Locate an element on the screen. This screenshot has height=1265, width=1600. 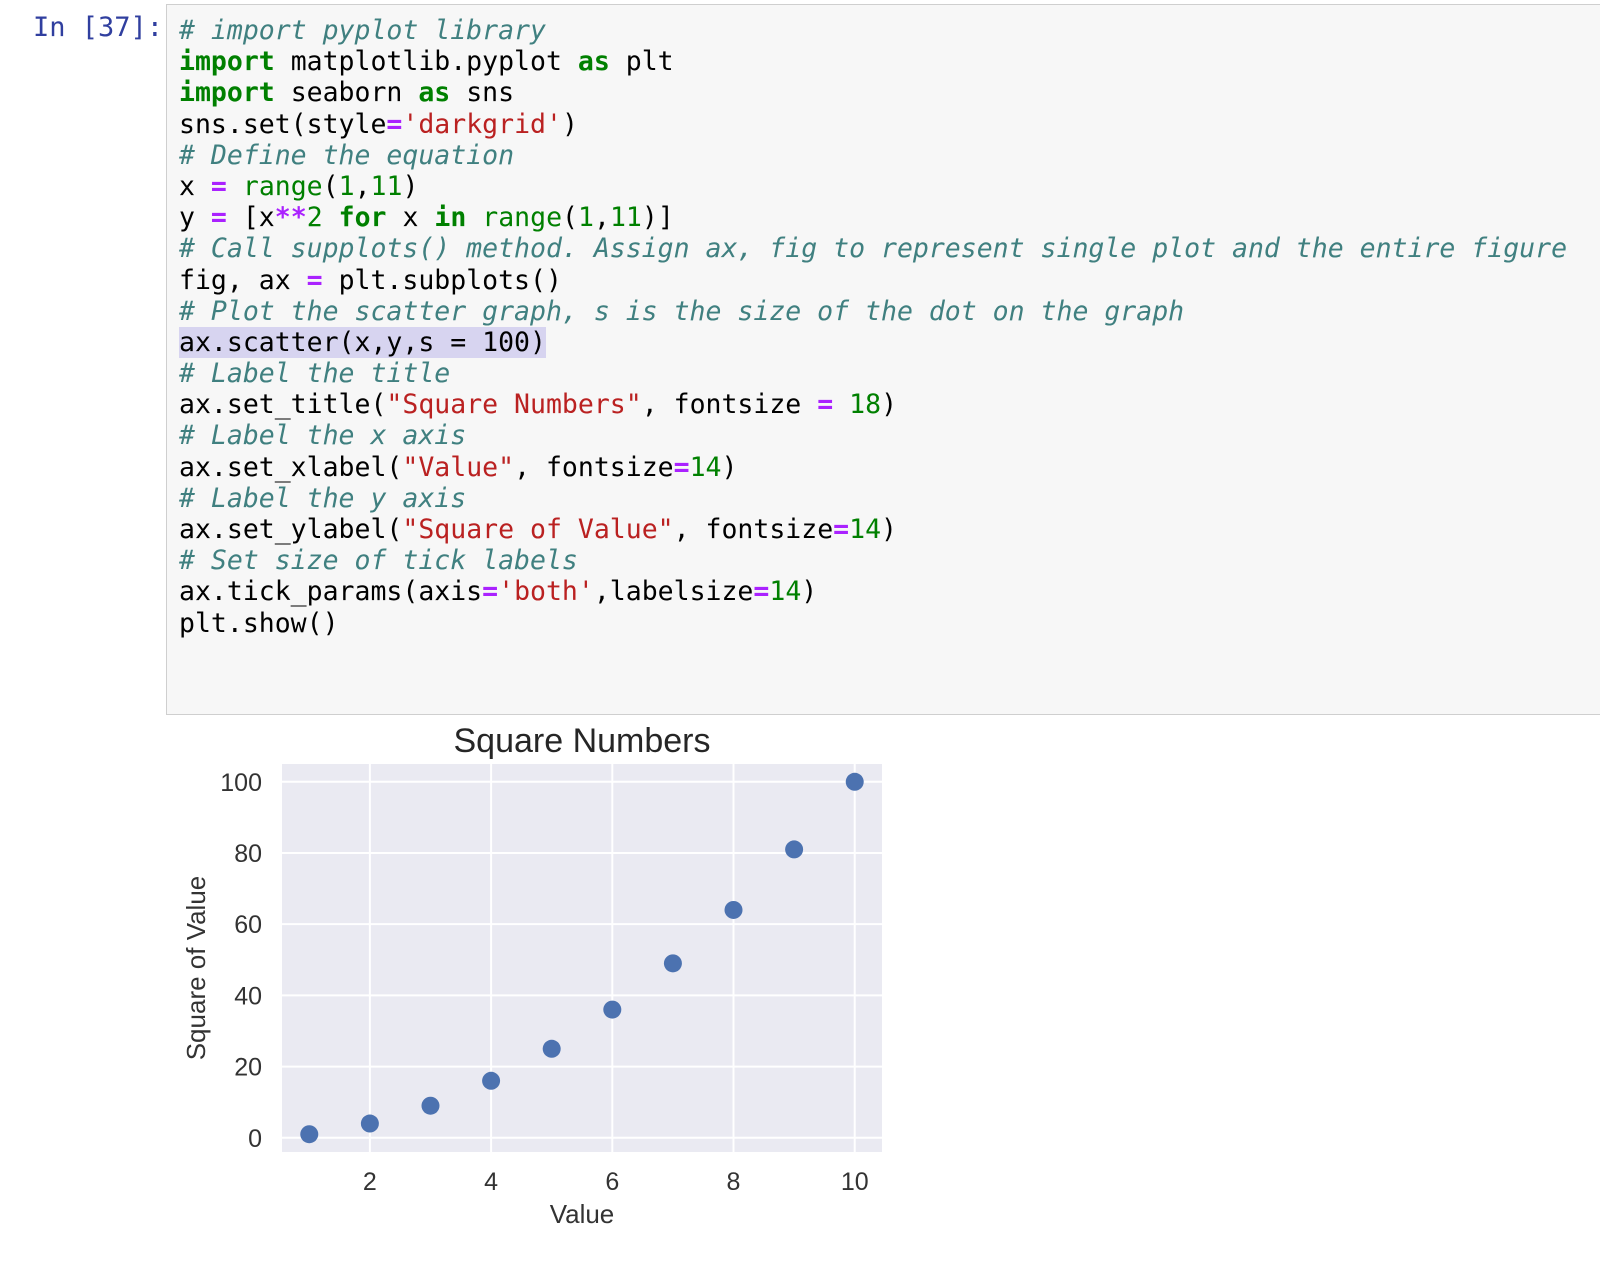
code-token: # Set size of tick labels is located at coordinates (378, 561).